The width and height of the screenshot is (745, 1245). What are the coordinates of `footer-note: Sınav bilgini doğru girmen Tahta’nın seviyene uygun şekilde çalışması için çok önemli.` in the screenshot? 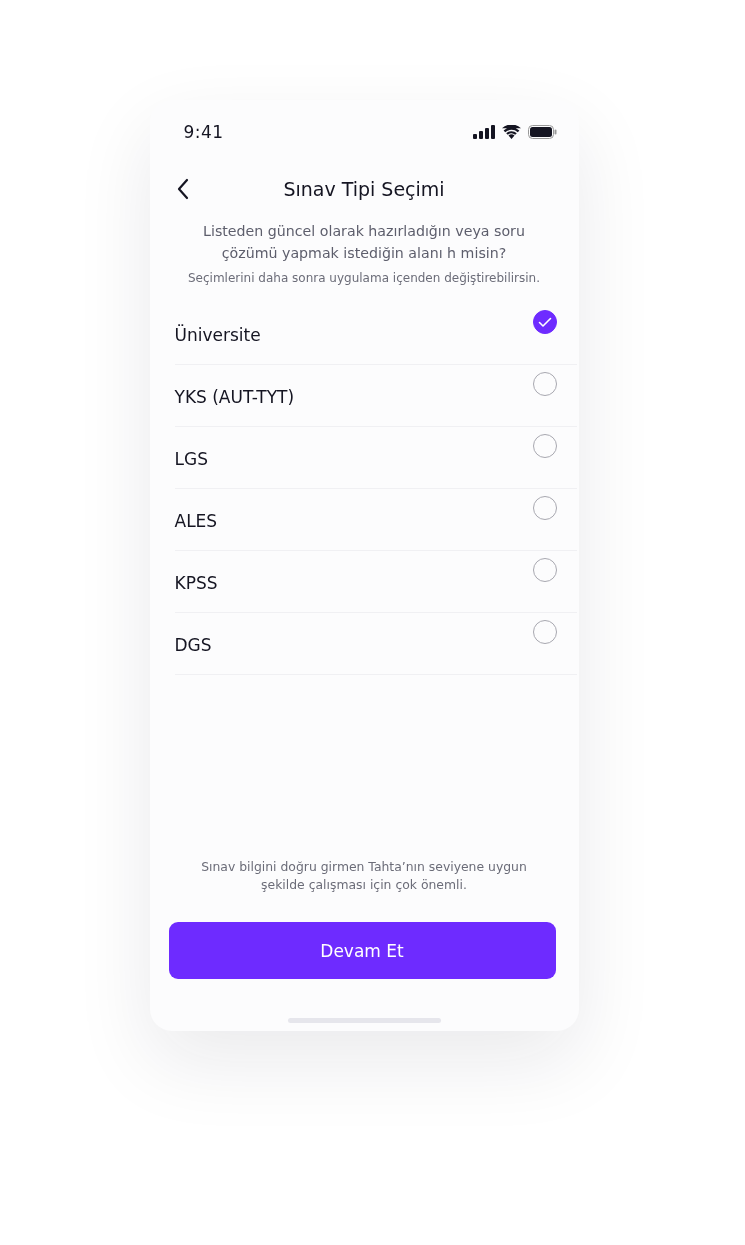 It's located at (364, 876).